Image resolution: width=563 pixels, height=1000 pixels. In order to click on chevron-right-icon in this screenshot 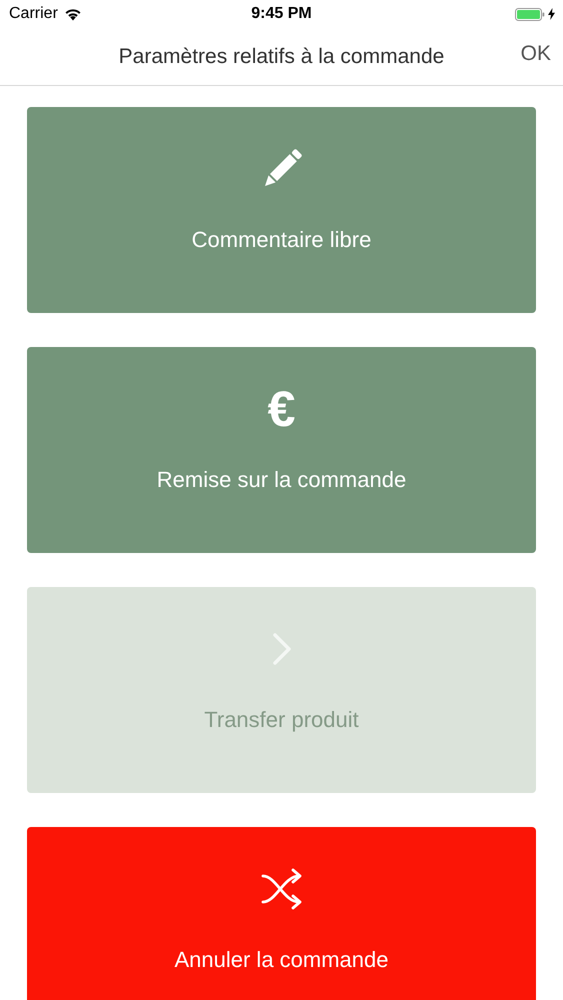, I will do `click(282, 649)`.